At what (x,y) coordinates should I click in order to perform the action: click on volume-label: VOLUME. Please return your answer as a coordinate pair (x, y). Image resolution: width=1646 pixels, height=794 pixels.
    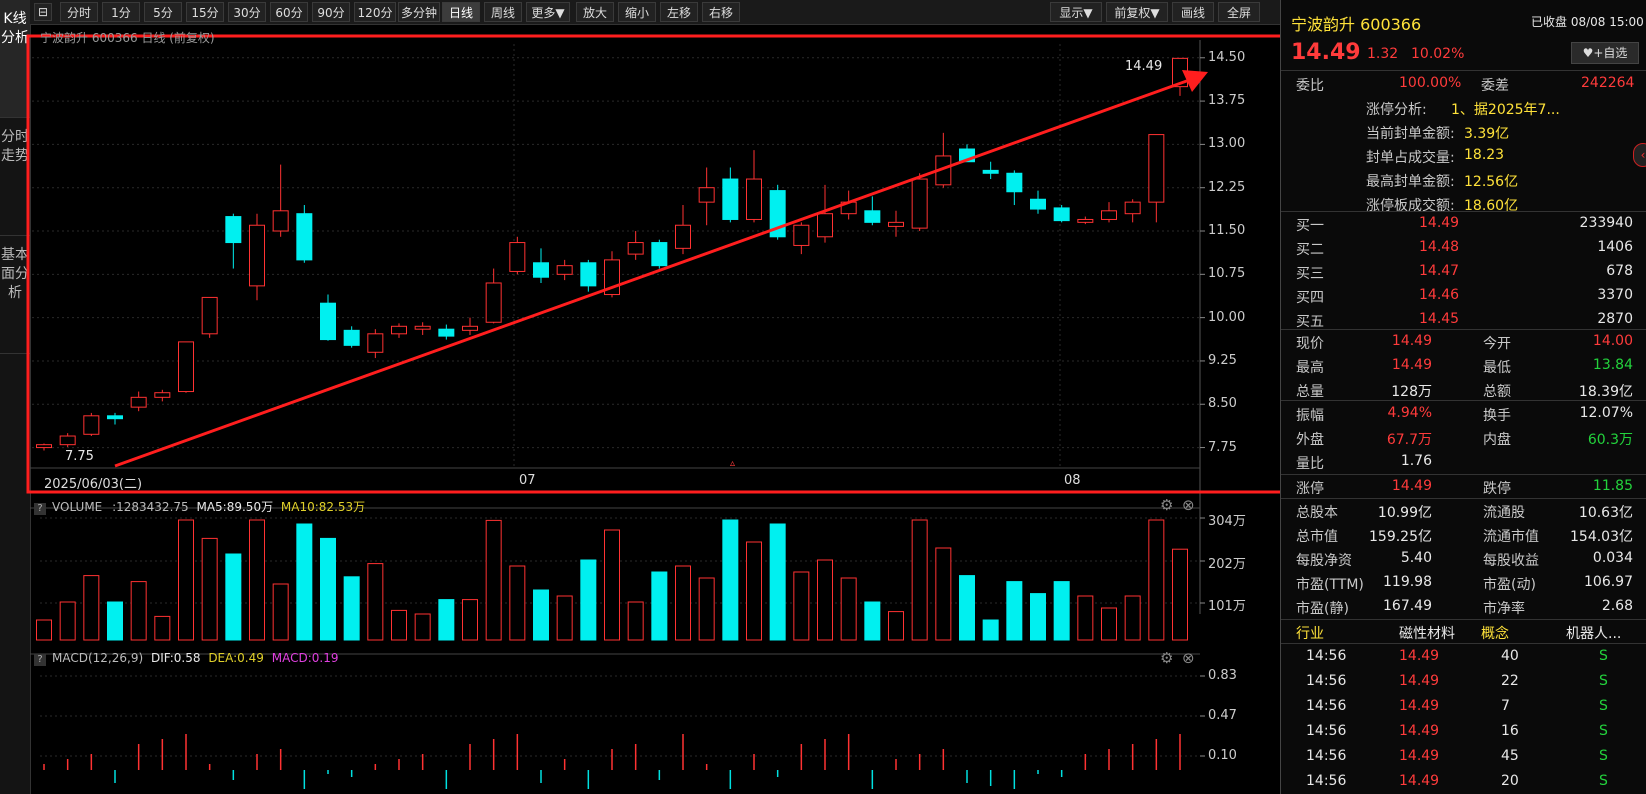
    Looking at the image, I should click on (77, 507).